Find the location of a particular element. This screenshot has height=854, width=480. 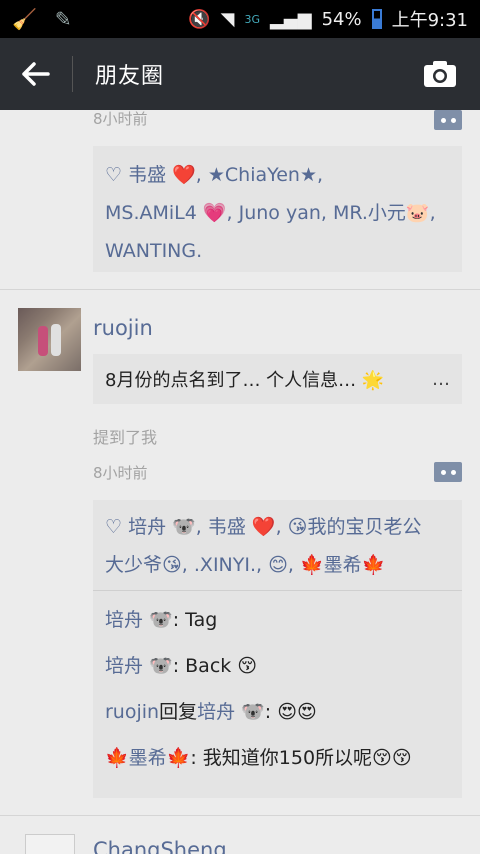

status-bar: 🧹 ✎ 🔇 ◥ 3G ▂▄▆ 54% 上午9:31 is located at coordinates (240, 19).